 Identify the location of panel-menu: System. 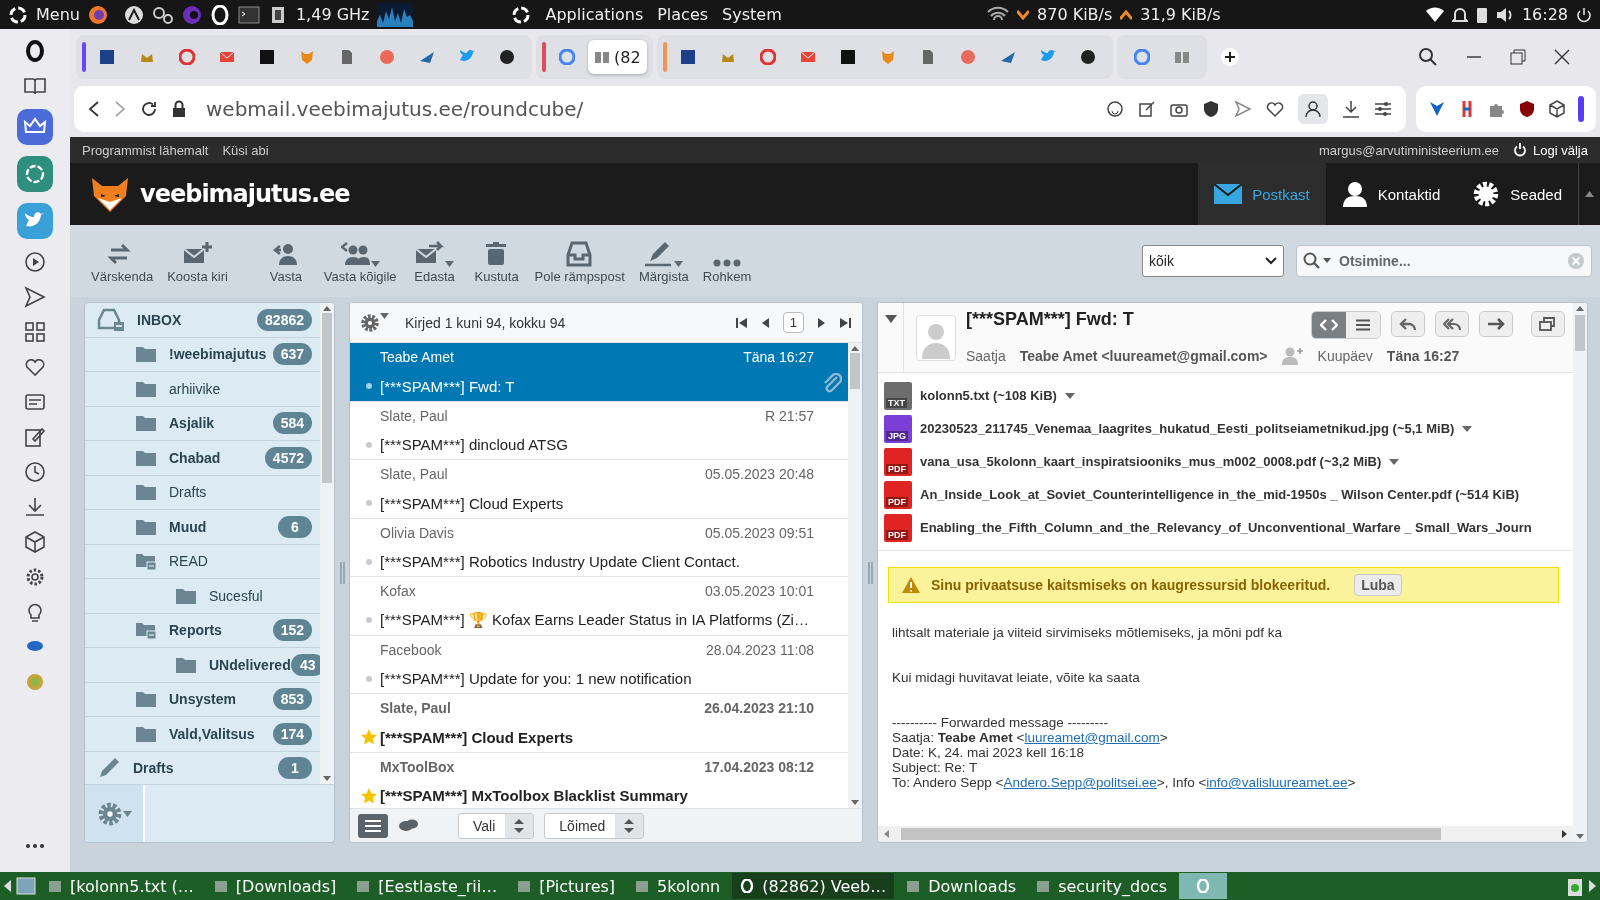
(752, 14).